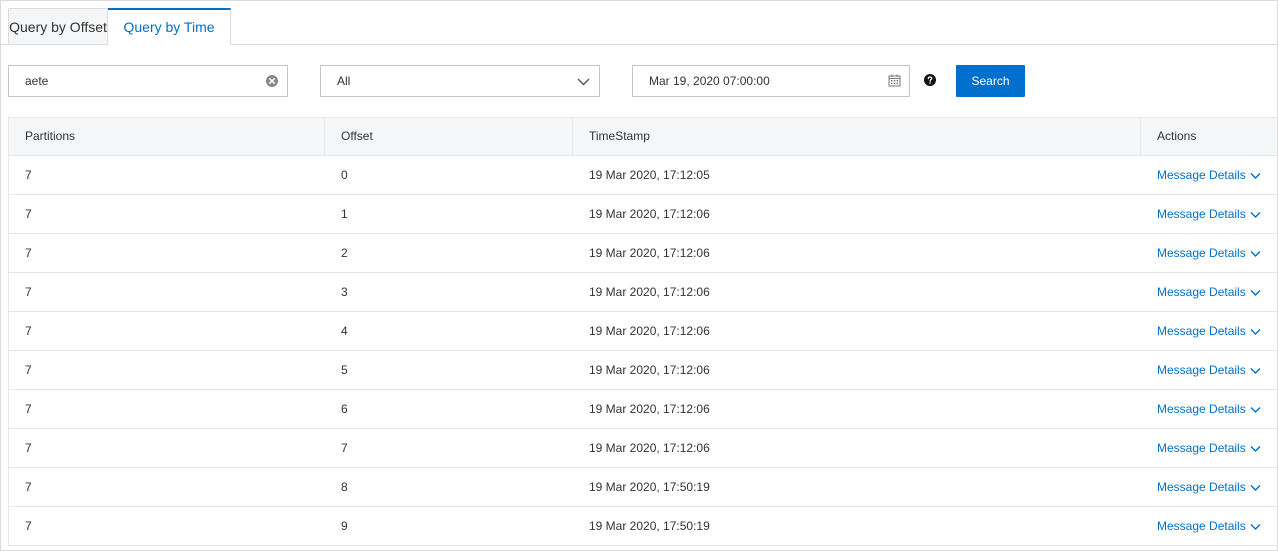 The width and height of the screenshot is (1278, 551). I want to click on cell-offset: 0, so click(344, 175).